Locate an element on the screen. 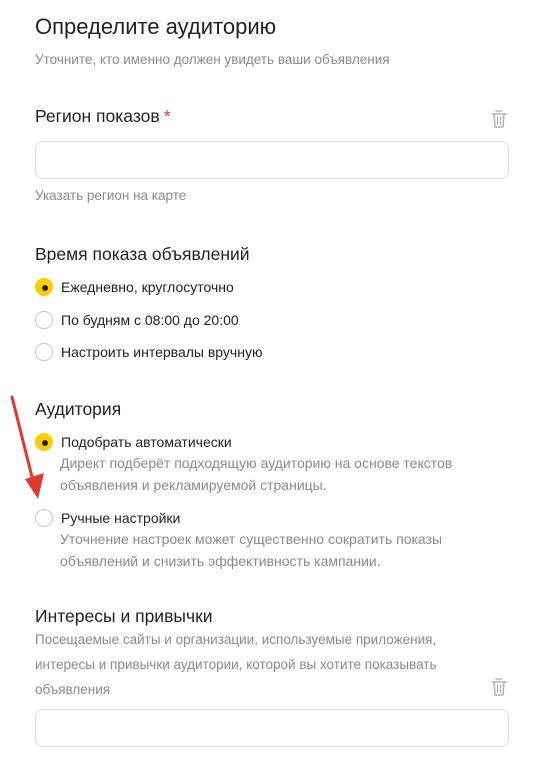 The image size is (544, 763). schedule-option-daily: Ежедневно, круглосуточно is located at coordinates (134, 287).